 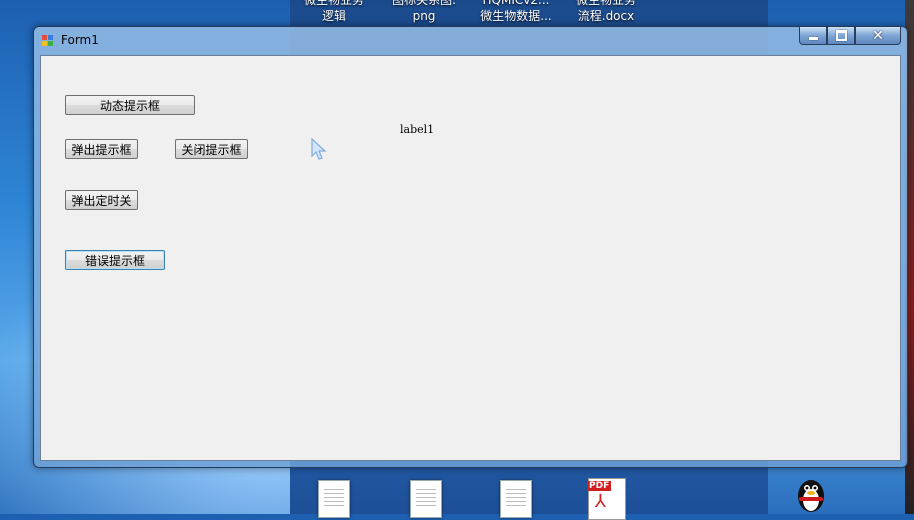 What do you see at coordinates (115, 260) in the screenshot?
I see `error-tip-button: 错误提示框` at bounding box center [115, 260].